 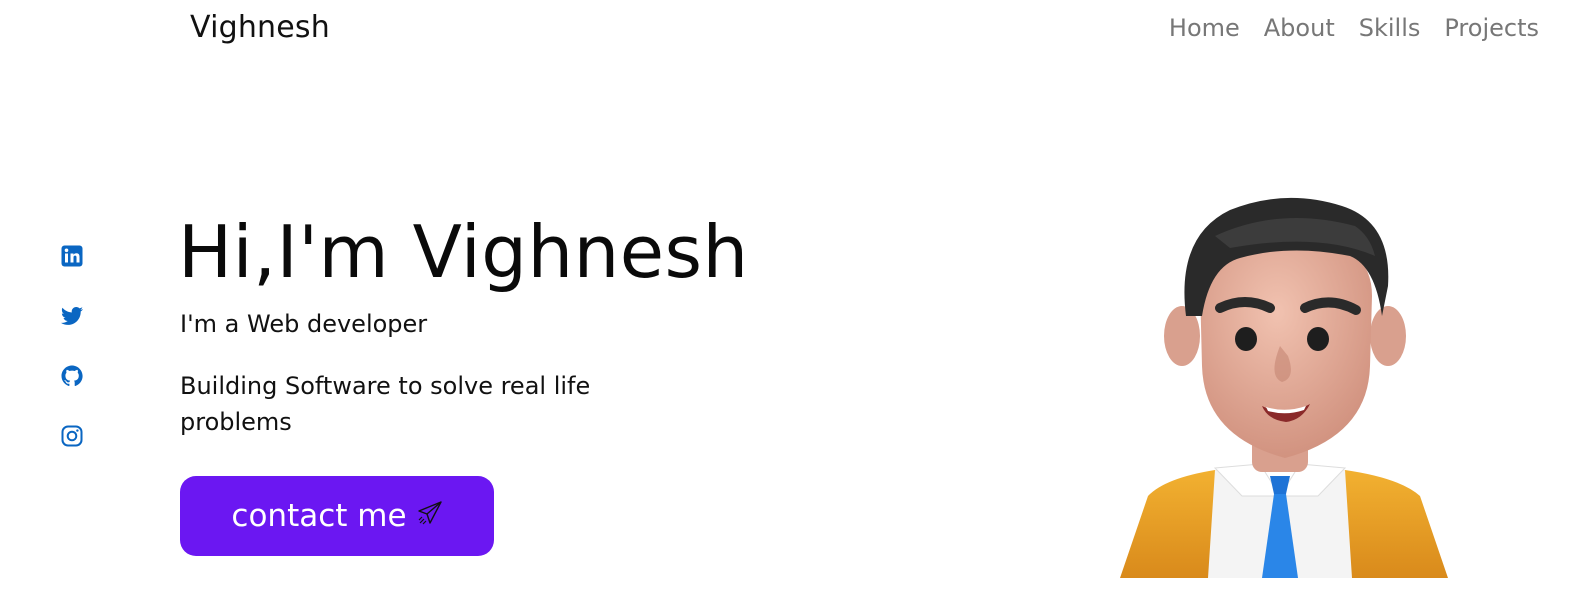 What do you see at coordinates (319, 516) in the screenshot?
I see `contact-me-label: contact me` at bounding box center [319, 516].